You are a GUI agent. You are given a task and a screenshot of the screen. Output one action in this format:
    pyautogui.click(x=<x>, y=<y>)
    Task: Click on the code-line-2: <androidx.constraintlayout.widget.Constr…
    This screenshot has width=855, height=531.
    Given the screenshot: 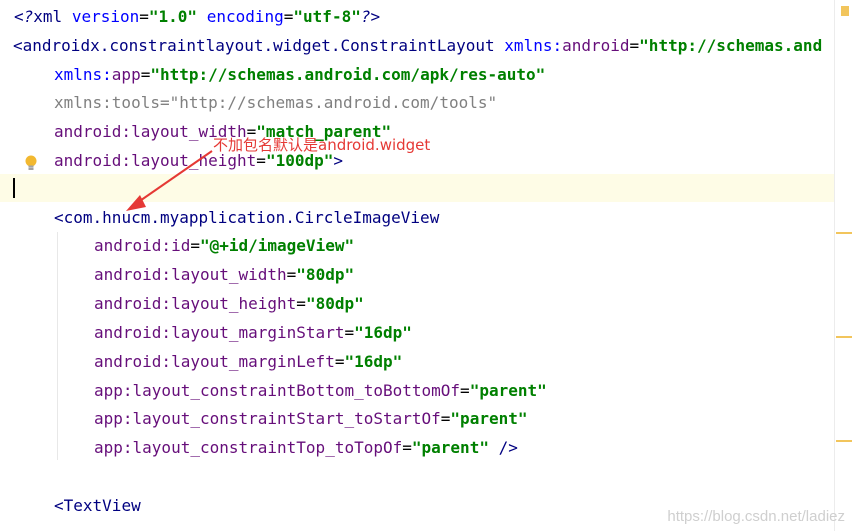 What is the action you would take?
    pyautogui.click(x=424, y=46)
    